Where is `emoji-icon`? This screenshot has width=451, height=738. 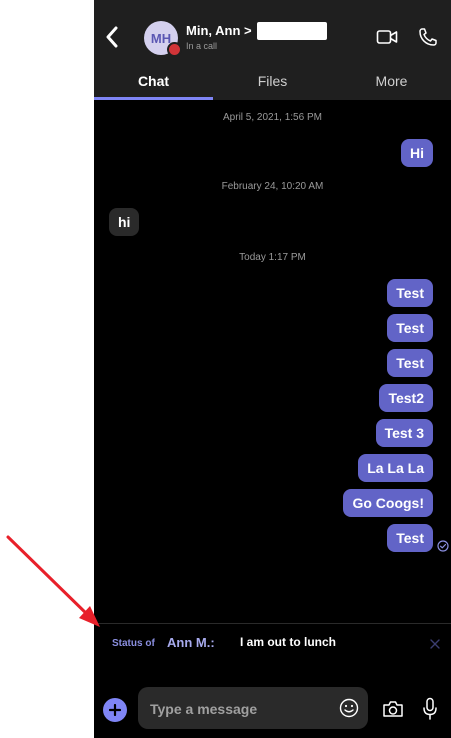
emoji-icon is located at coordinates (349, 708).